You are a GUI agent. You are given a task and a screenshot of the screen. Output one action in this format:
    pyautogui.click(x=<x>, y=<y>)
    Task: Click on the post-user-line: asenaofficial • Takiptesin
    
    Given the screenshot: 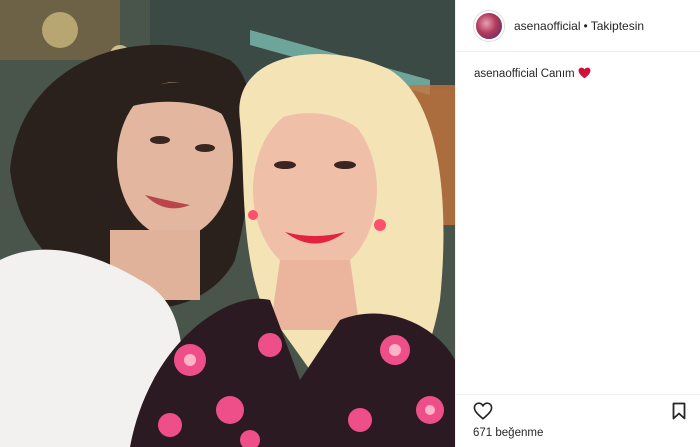 What is the action you would take?
    pyautogui.click(x=579, y=26)
    